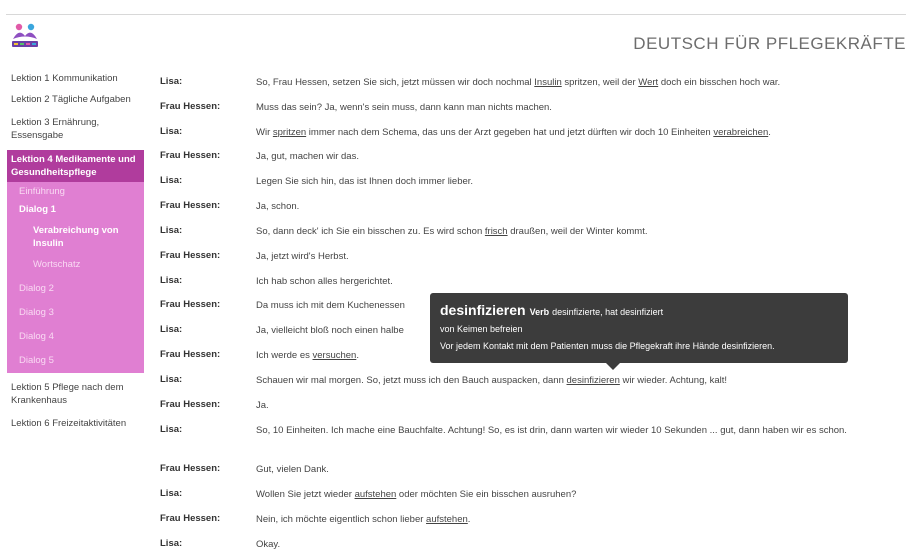  Describe the element at coordinates (613, 366) in the screenshot. I see `tooltip-arrow` at that location.